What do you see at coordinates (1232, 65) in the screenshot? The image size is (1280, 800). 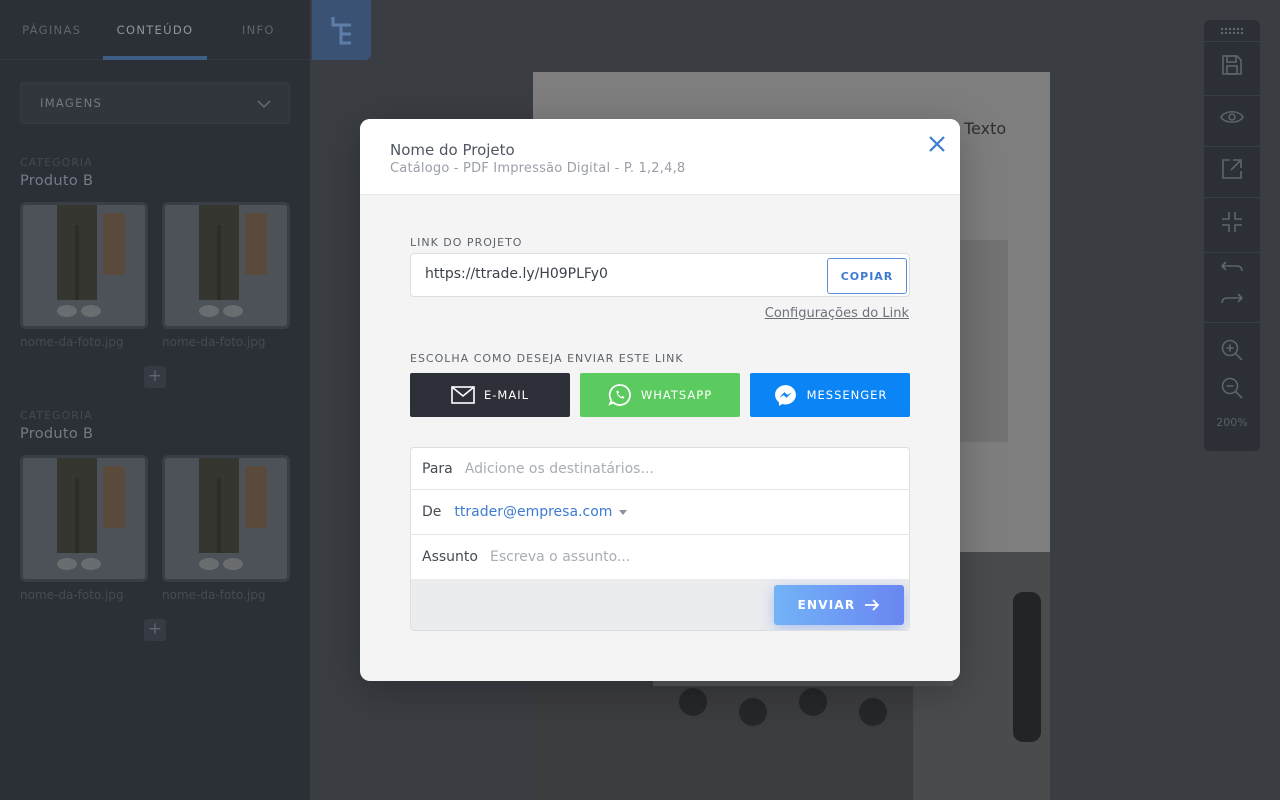 I see `save-icon` at bounding box center [1232, 65].